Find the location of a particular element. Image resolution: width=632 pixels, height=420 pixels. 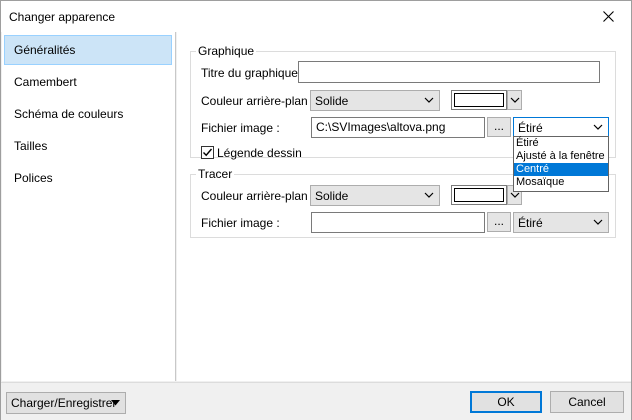

sidebar-item-label: Schéma de couleurs is located at coordinates (69, 114).